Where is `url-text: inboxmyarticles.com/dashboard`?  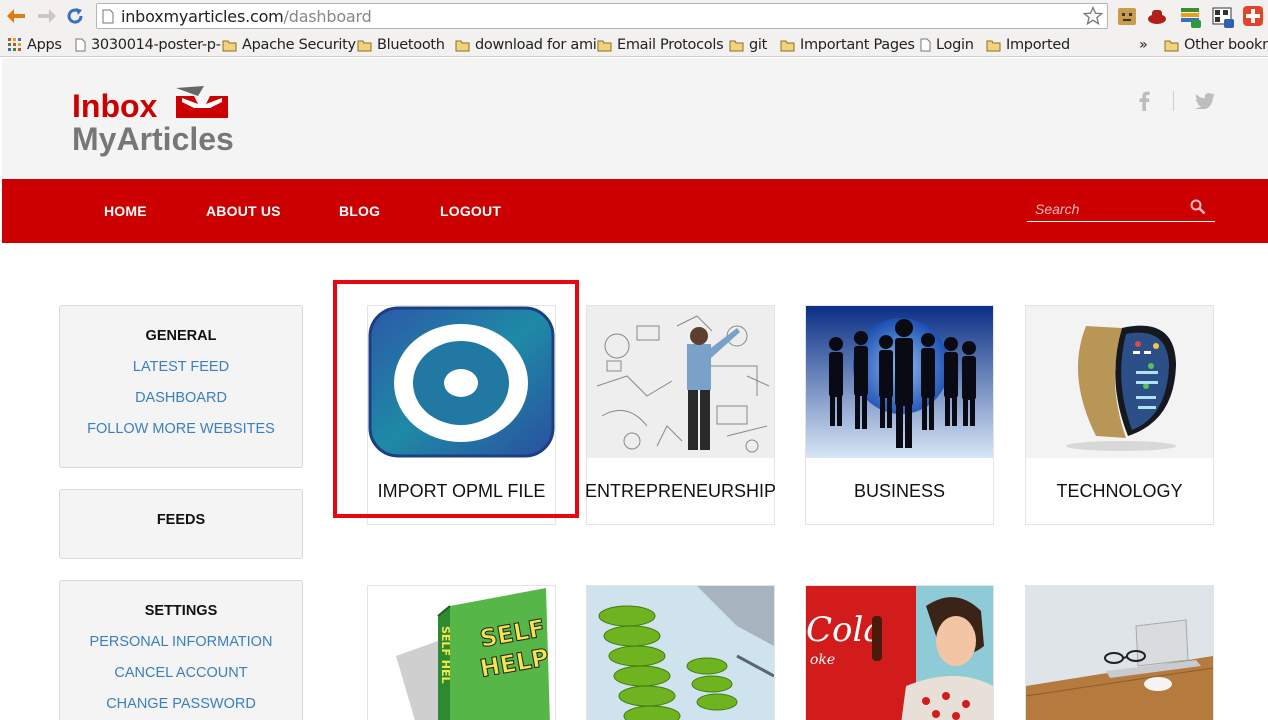
url-text: inboxmyarticles.com/dashboard is located at coordinates (246, 16).